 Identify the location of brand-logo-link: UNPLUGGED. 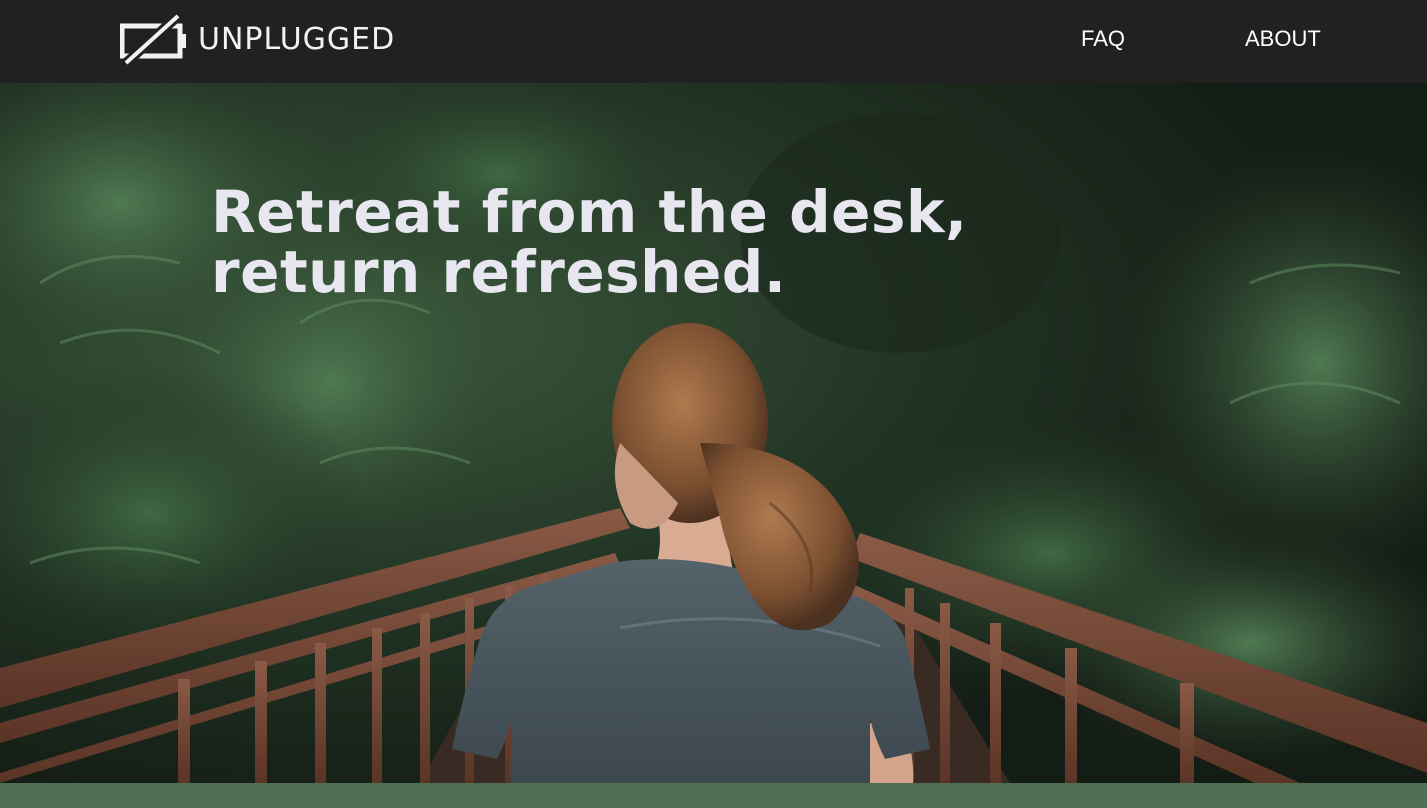
(257, 39).